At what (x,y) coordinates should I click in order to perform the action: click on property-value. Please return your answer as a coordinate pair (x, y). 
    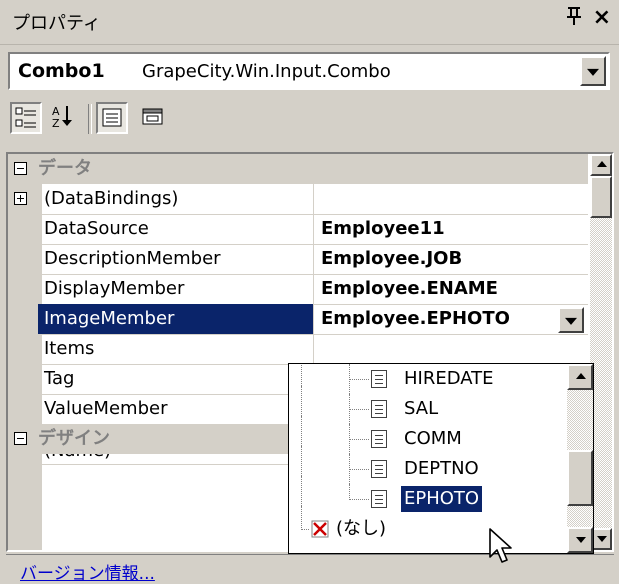
    Looking at the image, I should click on (452, 199).